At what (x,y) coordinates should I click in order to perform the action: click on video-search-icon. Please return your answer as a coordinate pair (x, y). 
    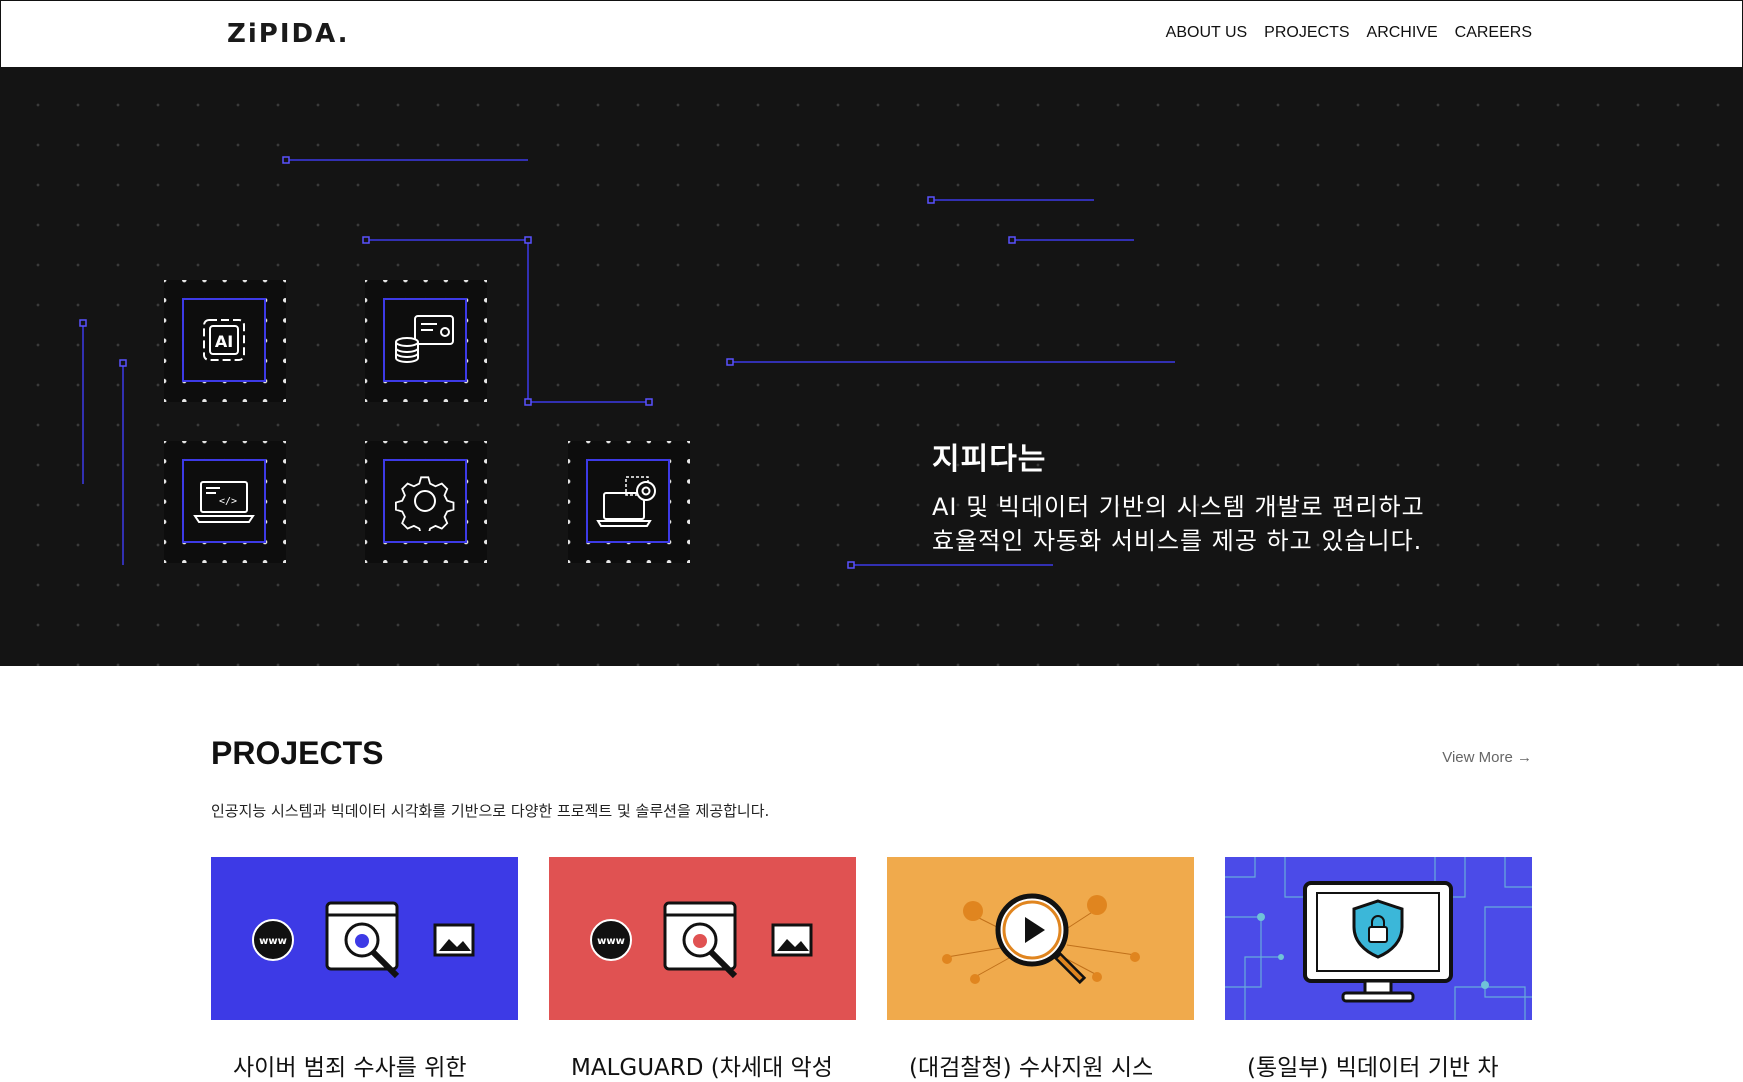
    Looking at the image, I should click on (1041, 939).